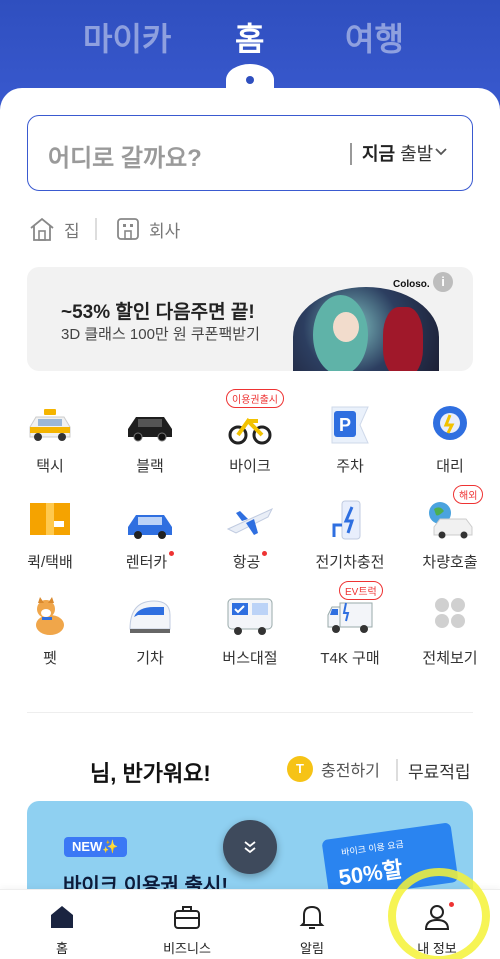 The width and height of the screenshot is (500, 959). Describe the element at coordinates (345, 425) in the screenshot. I see `svg-text: P` at that location.